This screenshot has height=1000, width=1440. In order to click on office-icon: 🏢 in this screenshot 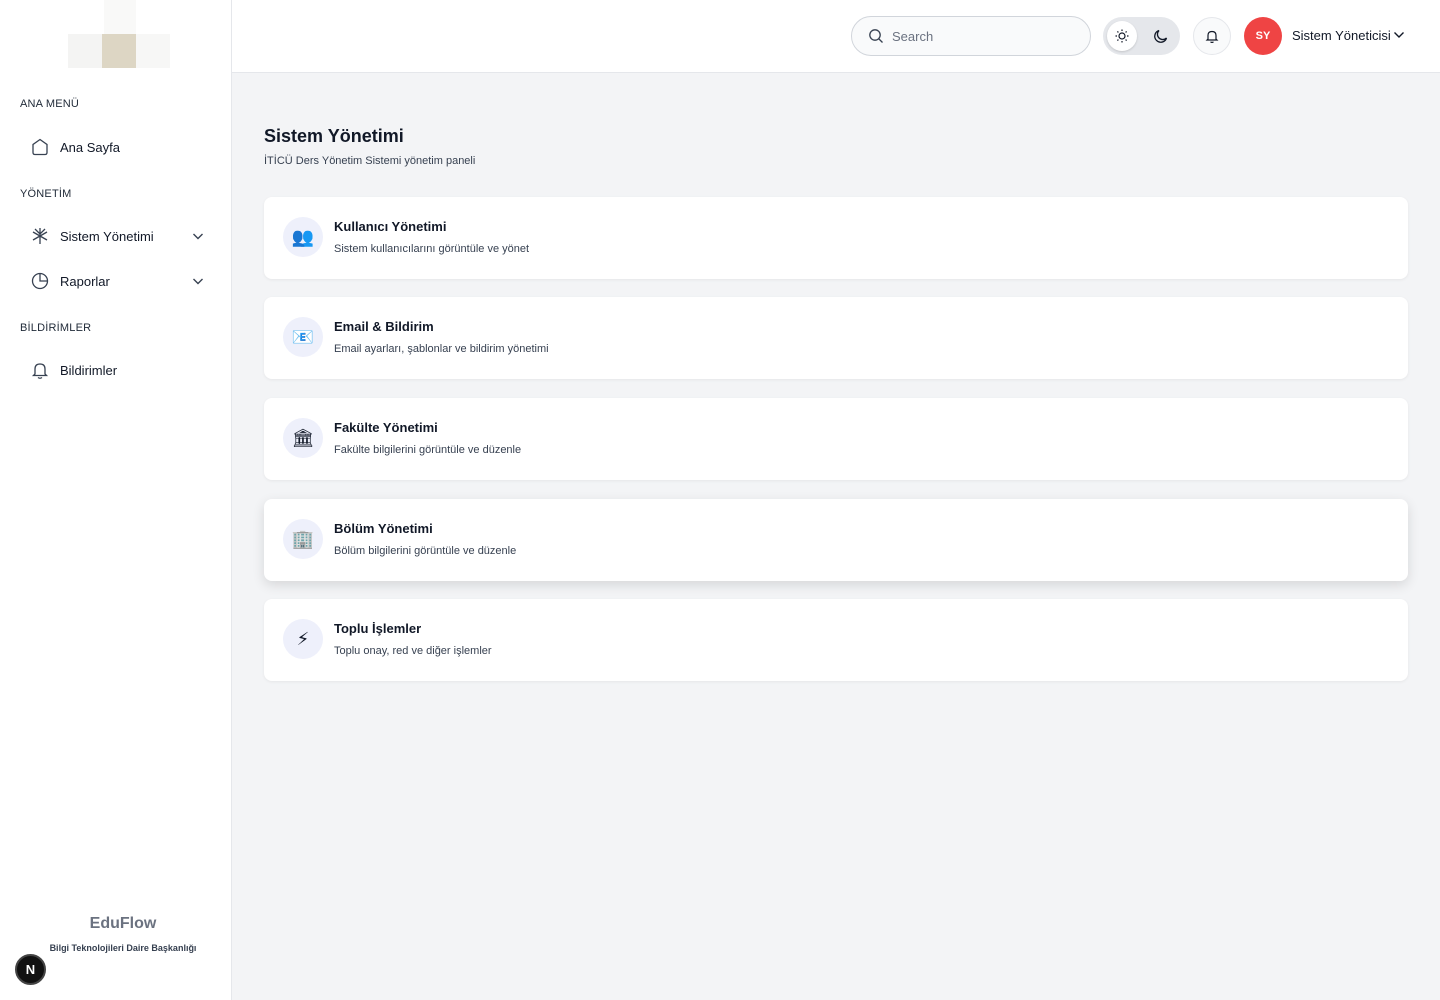, I will do `click(303, 539)`.